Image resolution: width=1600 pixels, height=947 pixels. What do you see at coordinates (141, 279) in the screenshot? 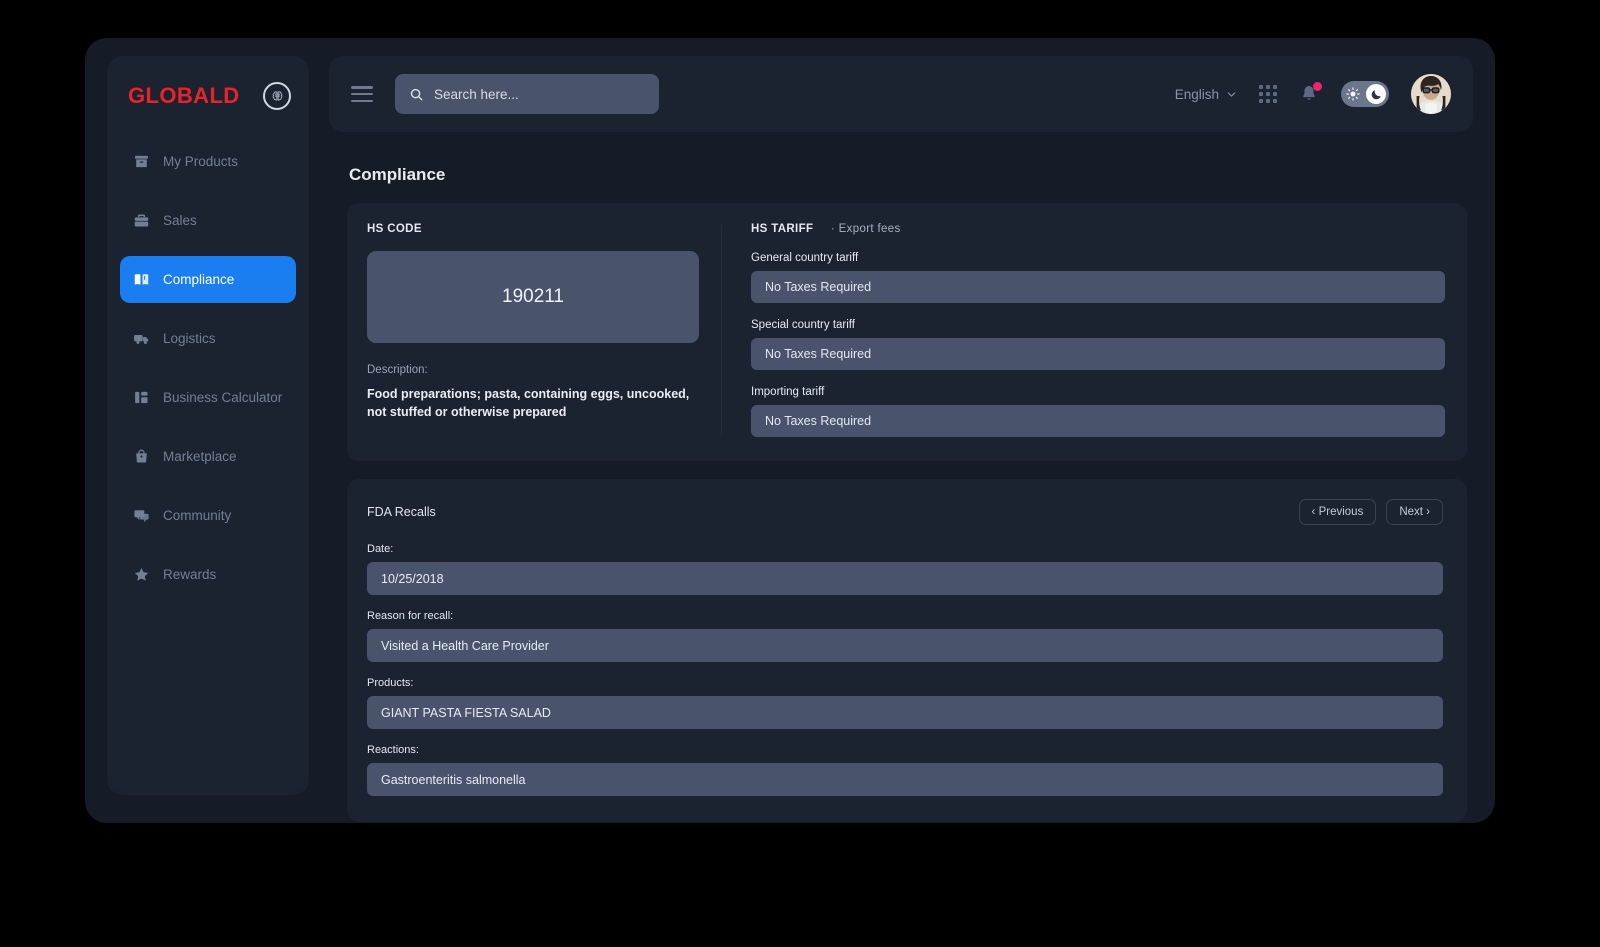
I see `open-book-icon` at bounding box center [141, 279].